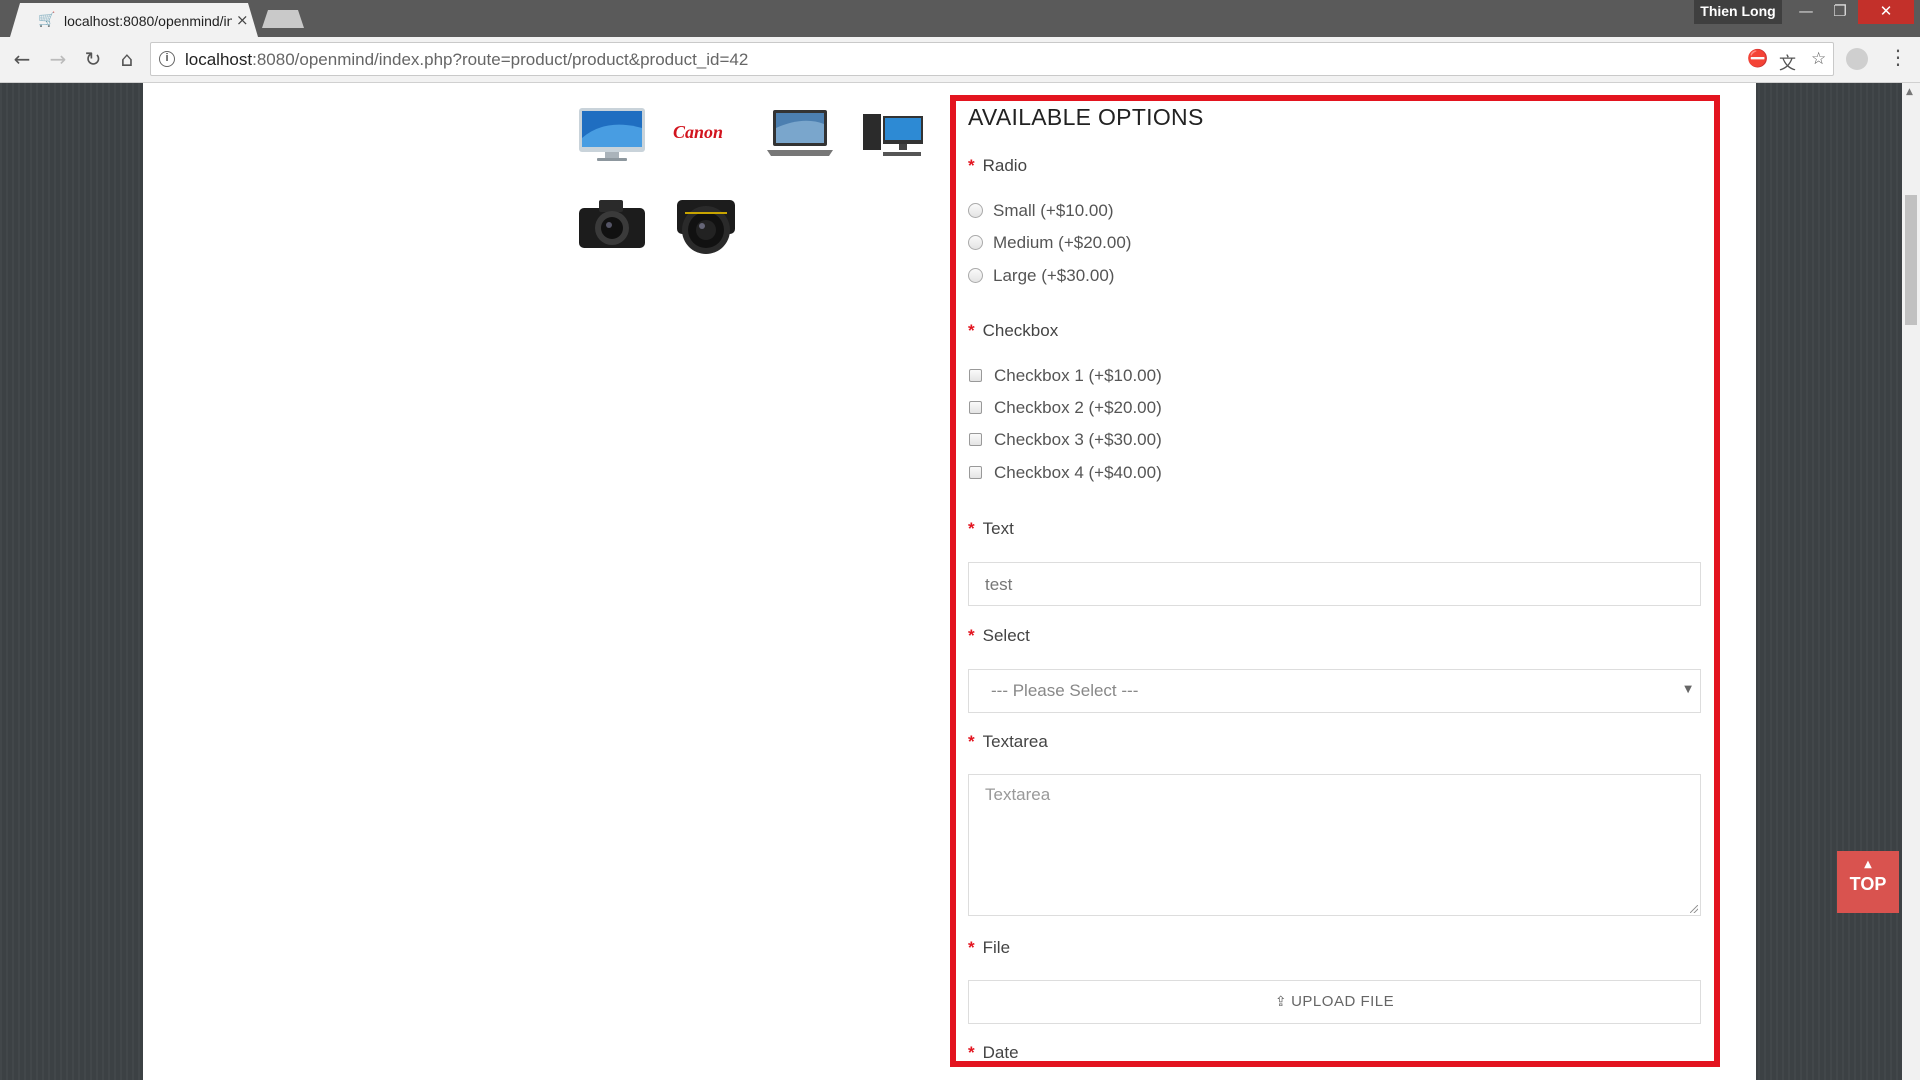 The image size is (1920, 1080). Describe the element at coordinates (1015, 741) in the screenshot. I see `textarea-label-text: Textarea` at that location.